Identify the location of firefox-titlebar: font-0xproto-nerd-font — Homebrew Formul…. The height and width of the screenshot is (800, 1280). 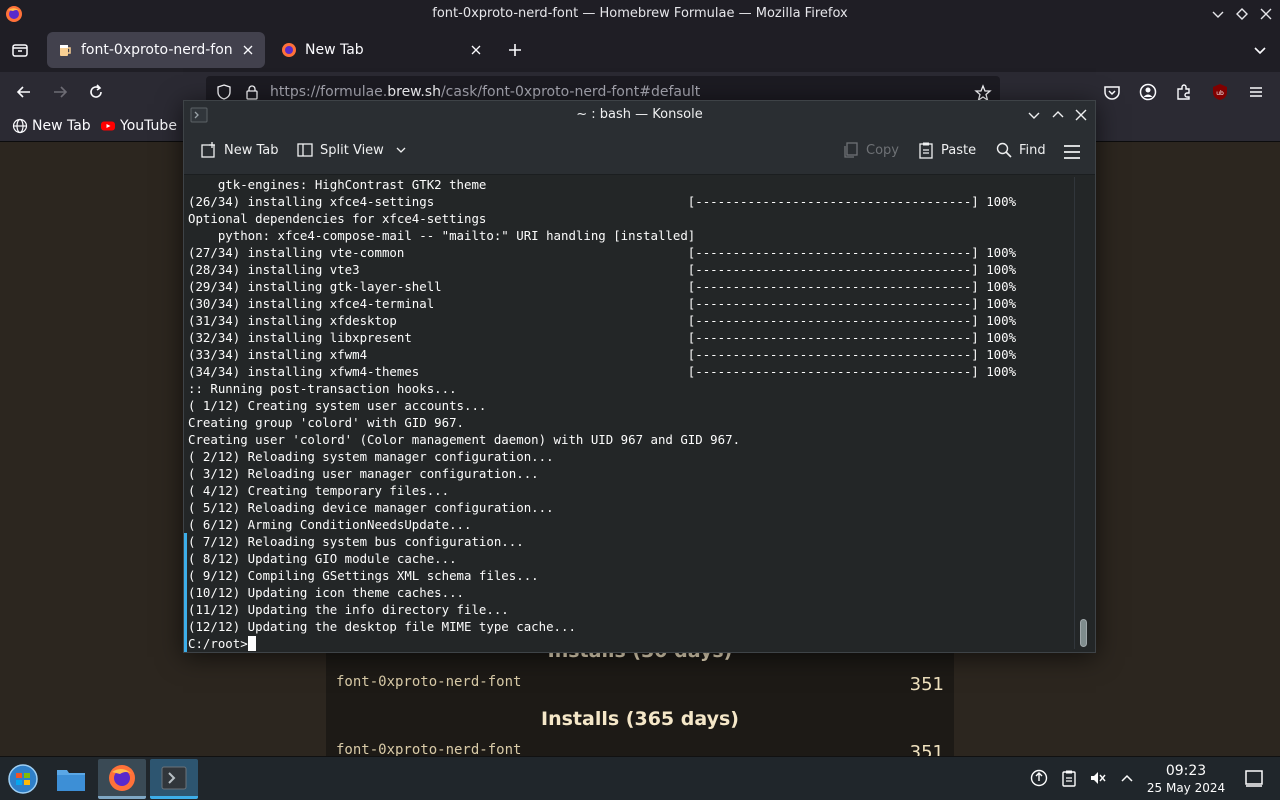
(640, 14).